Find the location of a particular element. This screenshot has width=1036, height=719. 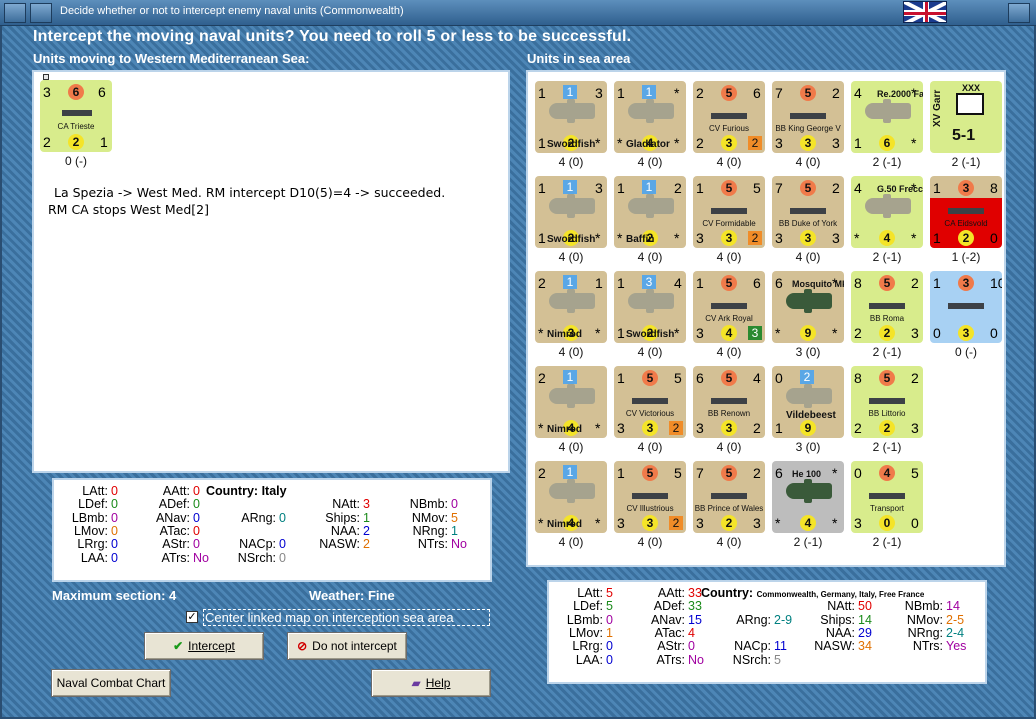

unit-counter-ca-trieste: 3 6 6 CA Trieste 2 2 1 is located at coordinates (76, 116).